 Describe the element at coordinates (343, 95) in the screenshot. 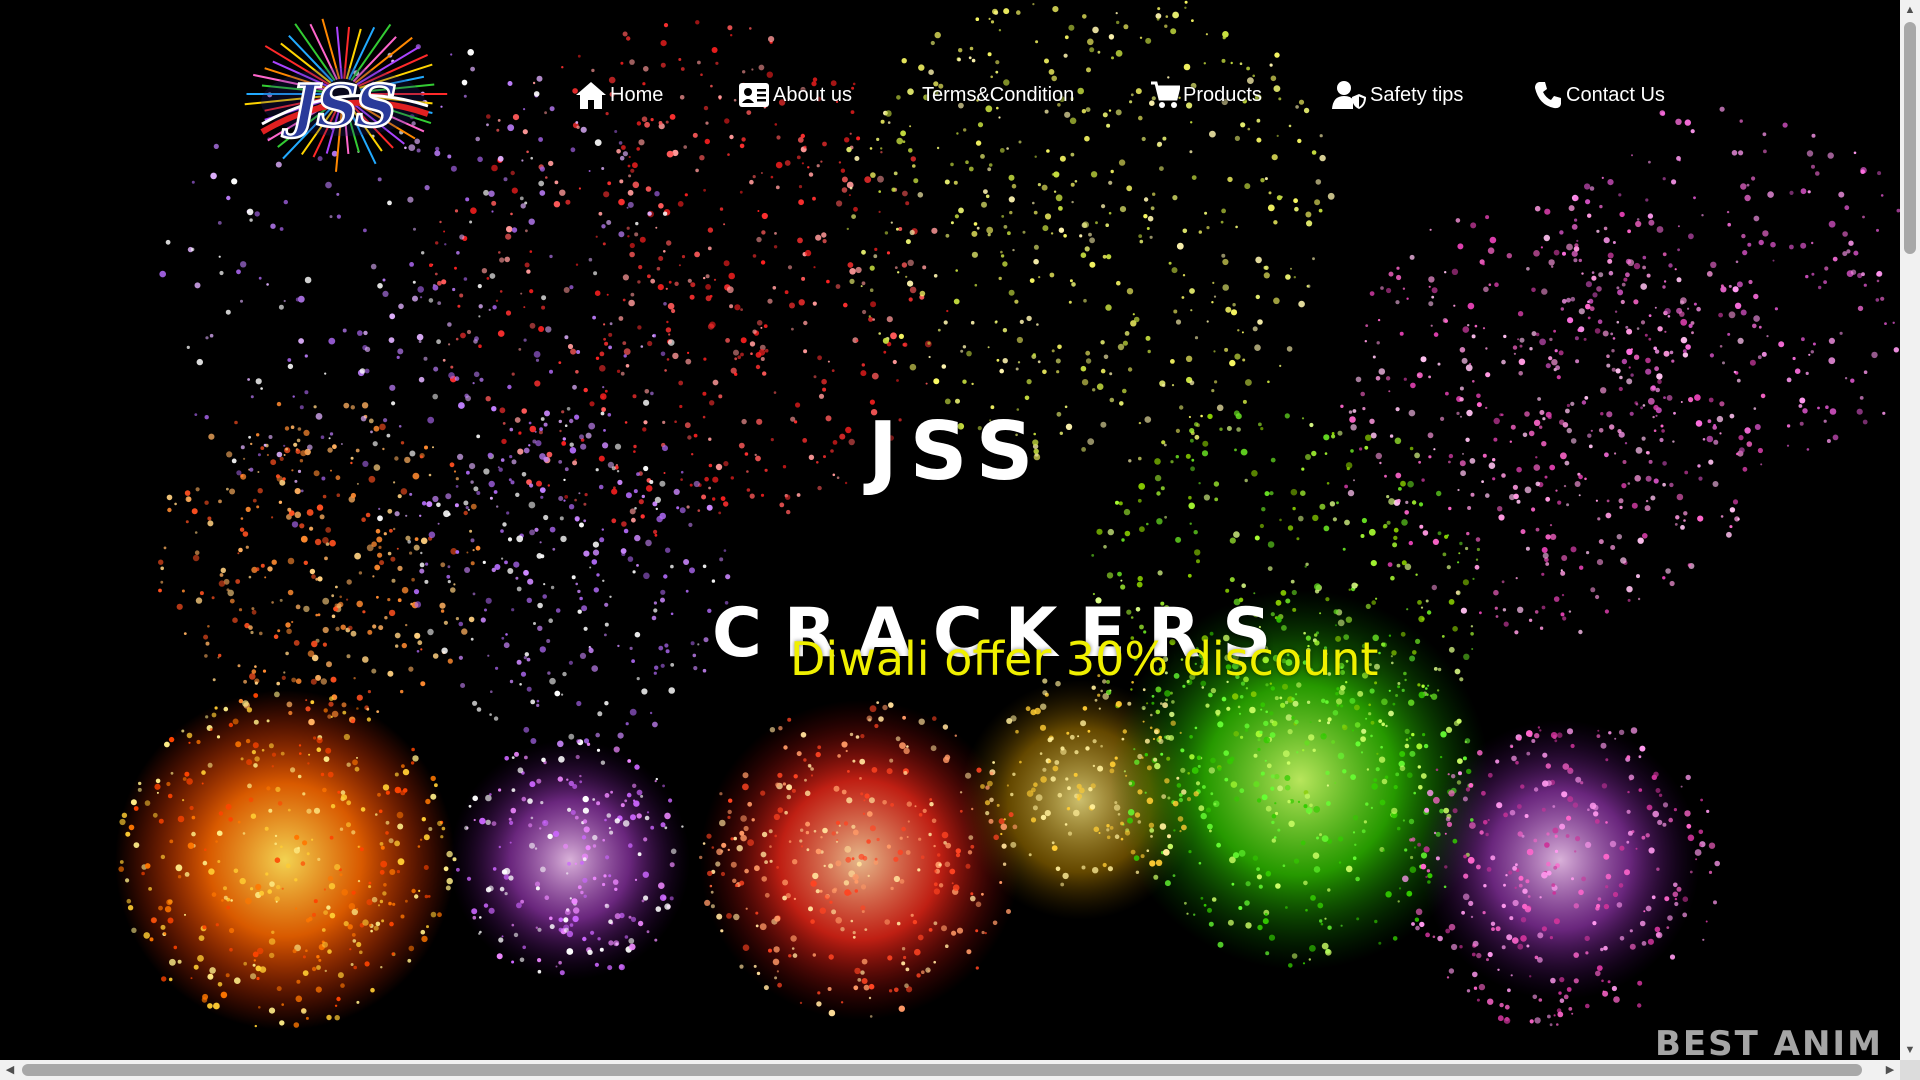

I see `site-logo: JSS` at that location.